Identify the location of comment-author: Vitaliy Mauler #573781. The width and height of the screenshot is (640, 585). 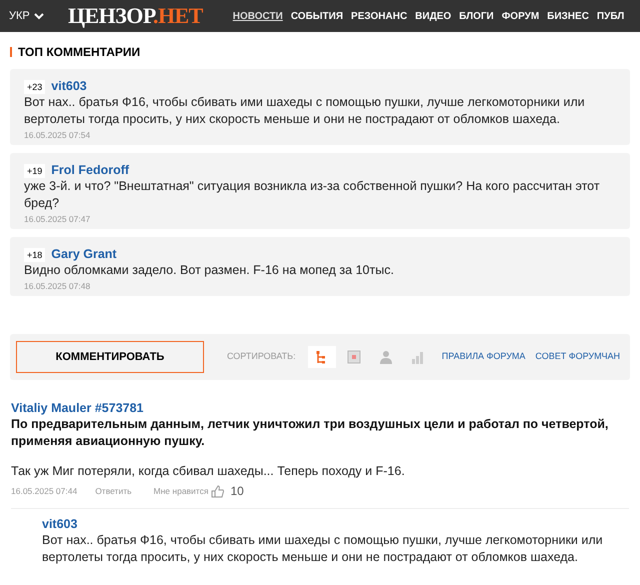
(320, 408).